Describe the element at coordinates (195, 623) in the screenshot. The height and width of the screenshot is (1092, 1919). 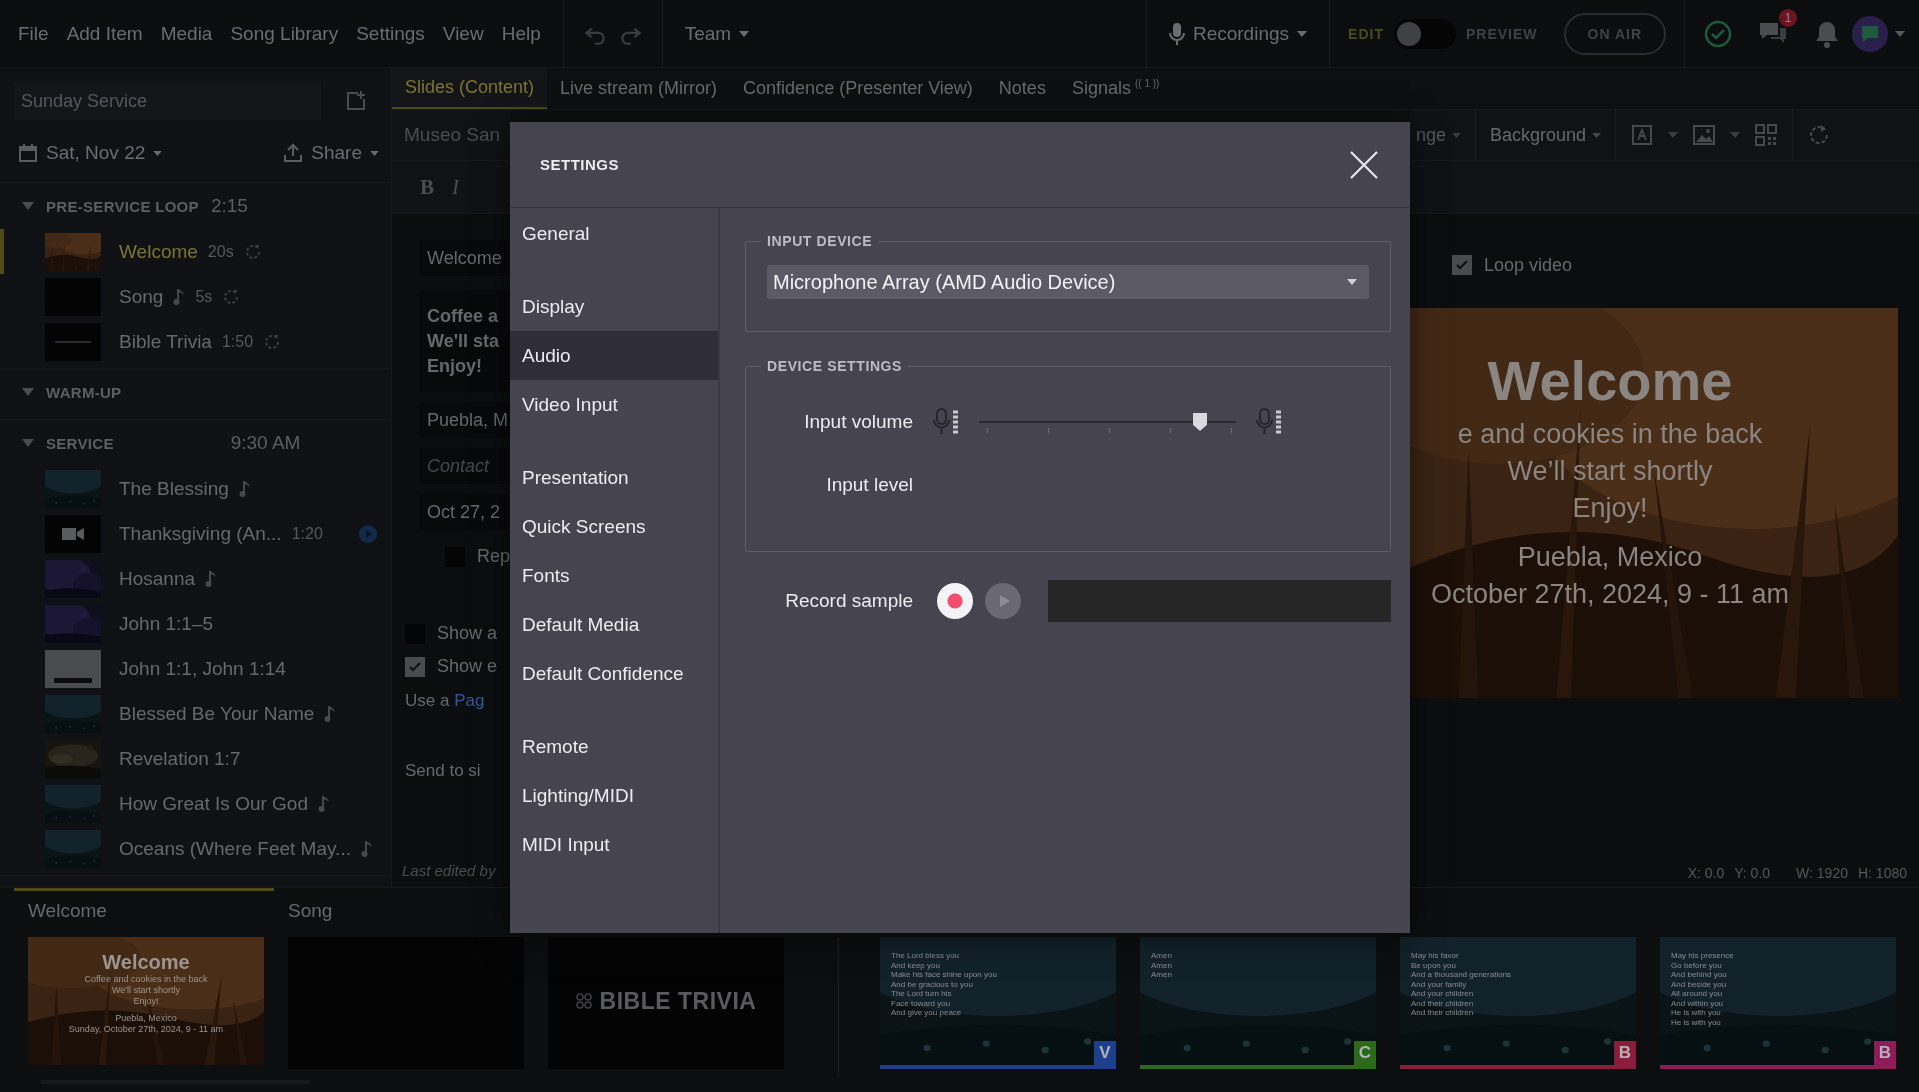
I see `plan-item: John 1:1–5` at that location.